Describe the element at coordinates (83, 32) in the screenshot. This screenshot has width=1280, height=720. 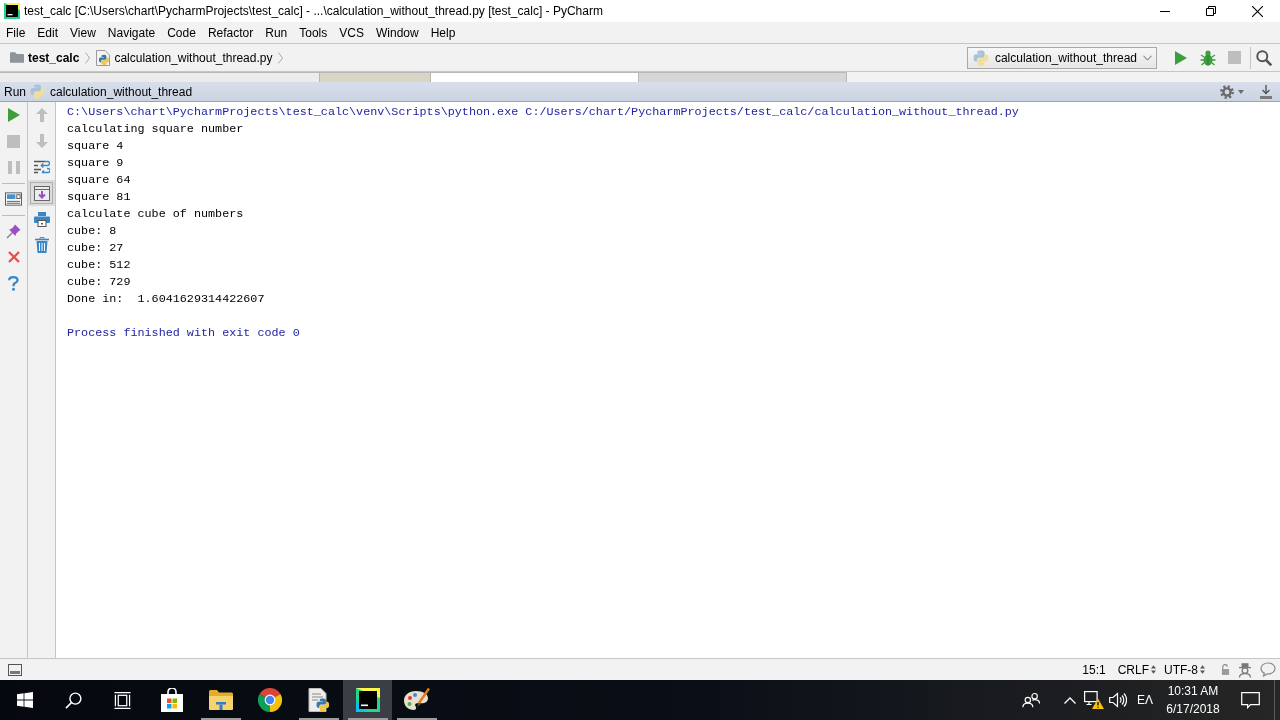
I see `menu-item: View` at that location.